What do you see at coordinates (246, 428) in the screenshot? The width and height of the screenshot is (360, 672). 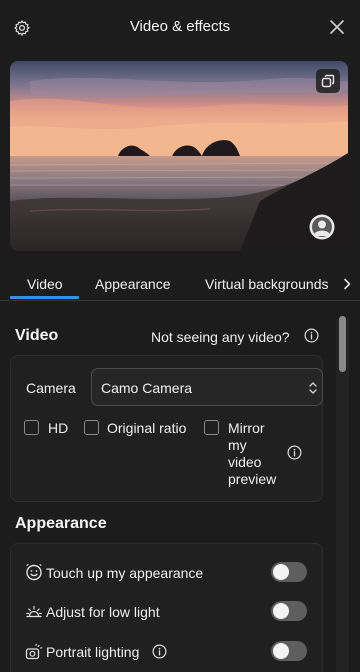 I see `mirror-video-label-line1: Mirror` at bounding box center [246, 428].